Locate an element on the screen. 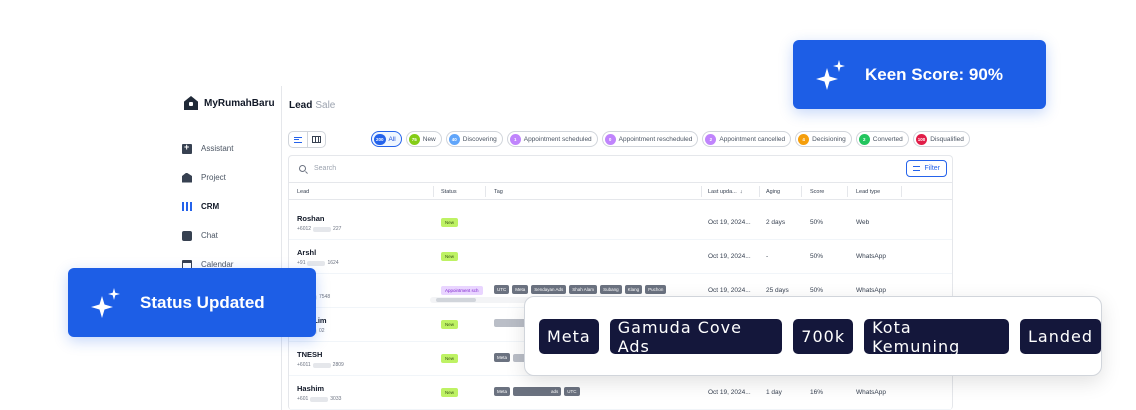 The width and height of the screenshot is (1136, 410). filter-button-label: Filter is located at coordinates (932, 168).